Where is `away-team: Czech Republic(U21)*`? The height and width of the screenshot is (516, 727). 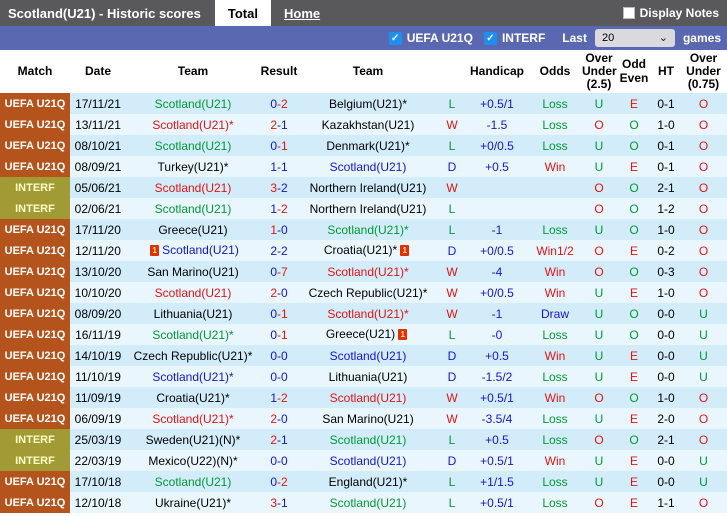
away-team: Czech Republic(U21)* is located at coordinates (368, 292).